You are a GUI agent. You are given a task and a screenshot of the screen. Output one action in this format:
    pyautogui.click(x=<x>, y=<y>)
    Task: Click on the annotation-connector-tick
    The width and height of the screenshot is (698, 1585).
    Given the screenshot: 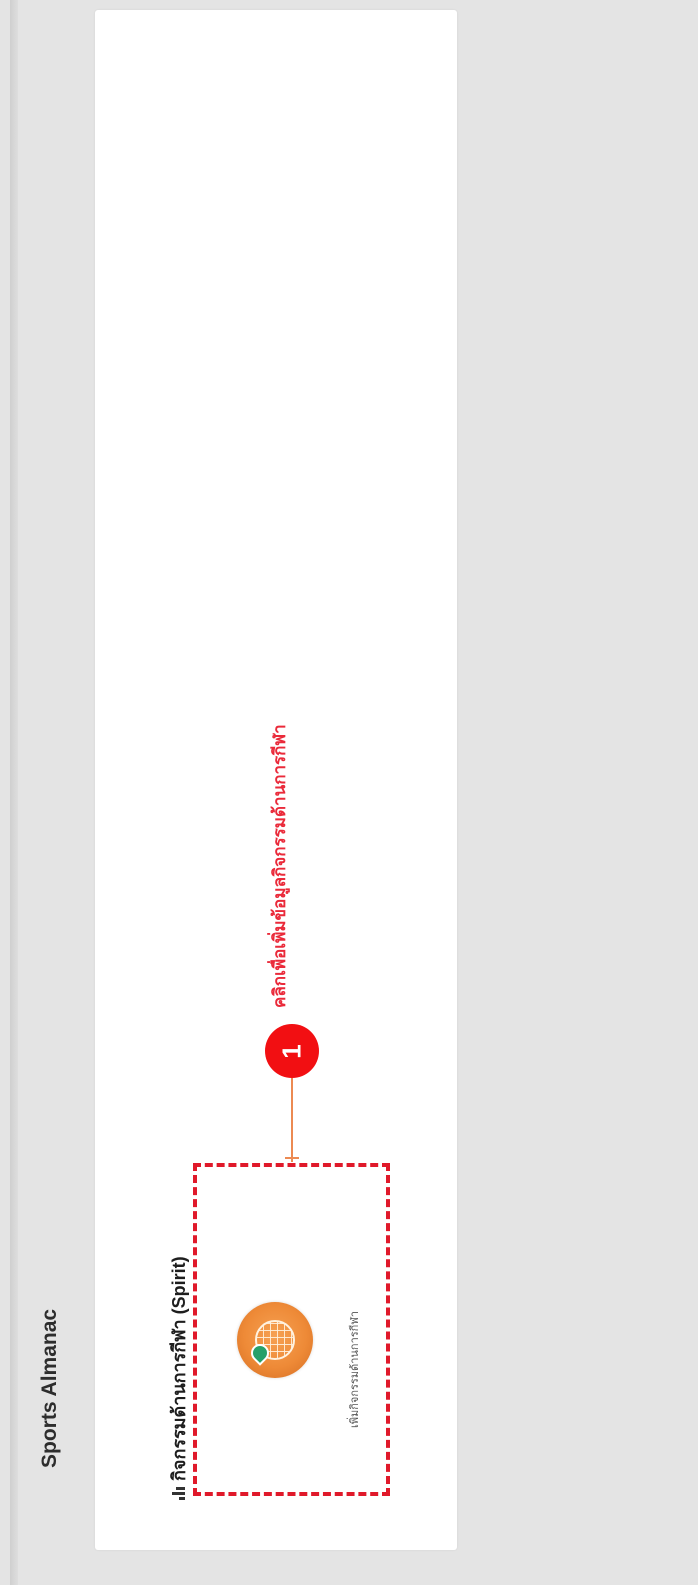 What is the action you would take?
    pyautogui.click(x=292, y=1158)
    